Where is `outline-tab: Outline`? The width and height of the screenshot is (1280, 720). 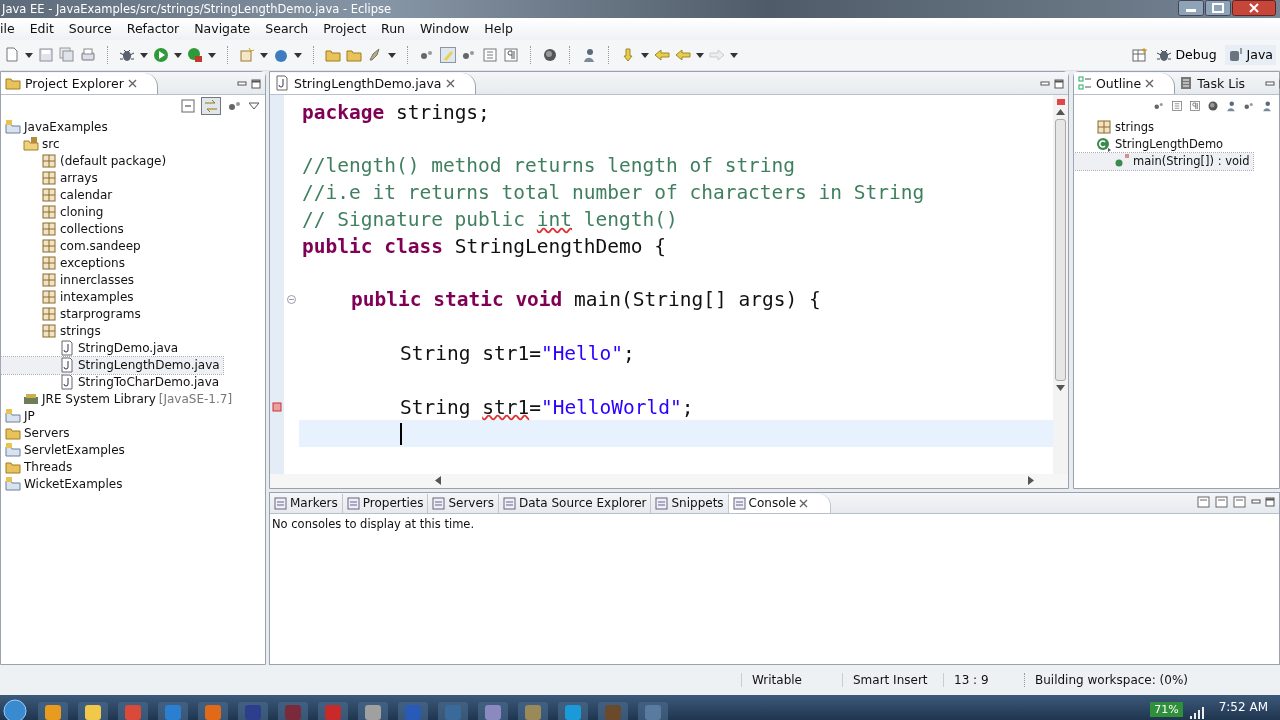 outline-tab: Outline is located at coordinates (1125, 83).